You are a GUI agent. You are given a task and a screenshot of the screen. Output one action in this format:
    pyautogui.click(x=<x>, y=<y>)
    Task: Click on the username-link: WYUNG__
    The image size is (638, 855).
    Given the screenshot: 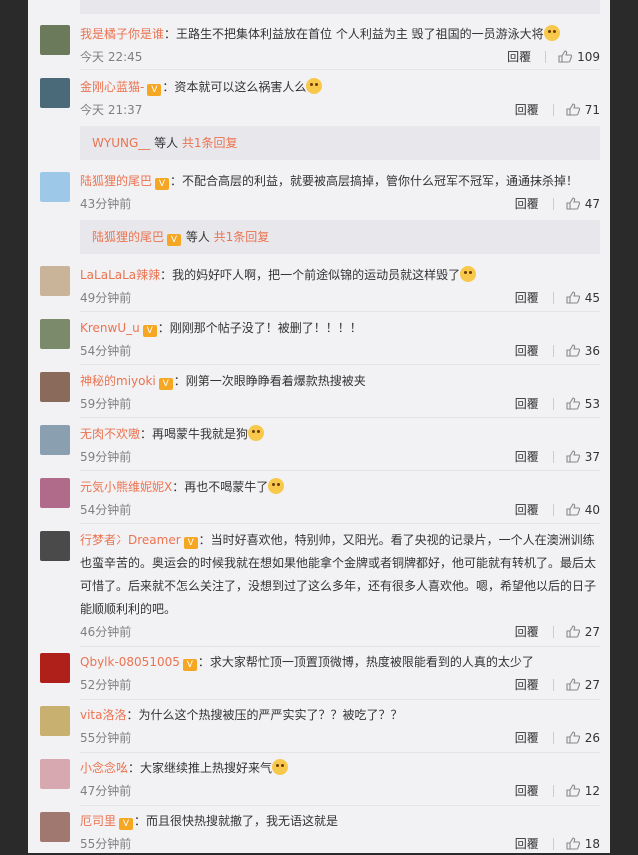 What is the action you would take?
    pyautogui.click(x=121, y=143)
    